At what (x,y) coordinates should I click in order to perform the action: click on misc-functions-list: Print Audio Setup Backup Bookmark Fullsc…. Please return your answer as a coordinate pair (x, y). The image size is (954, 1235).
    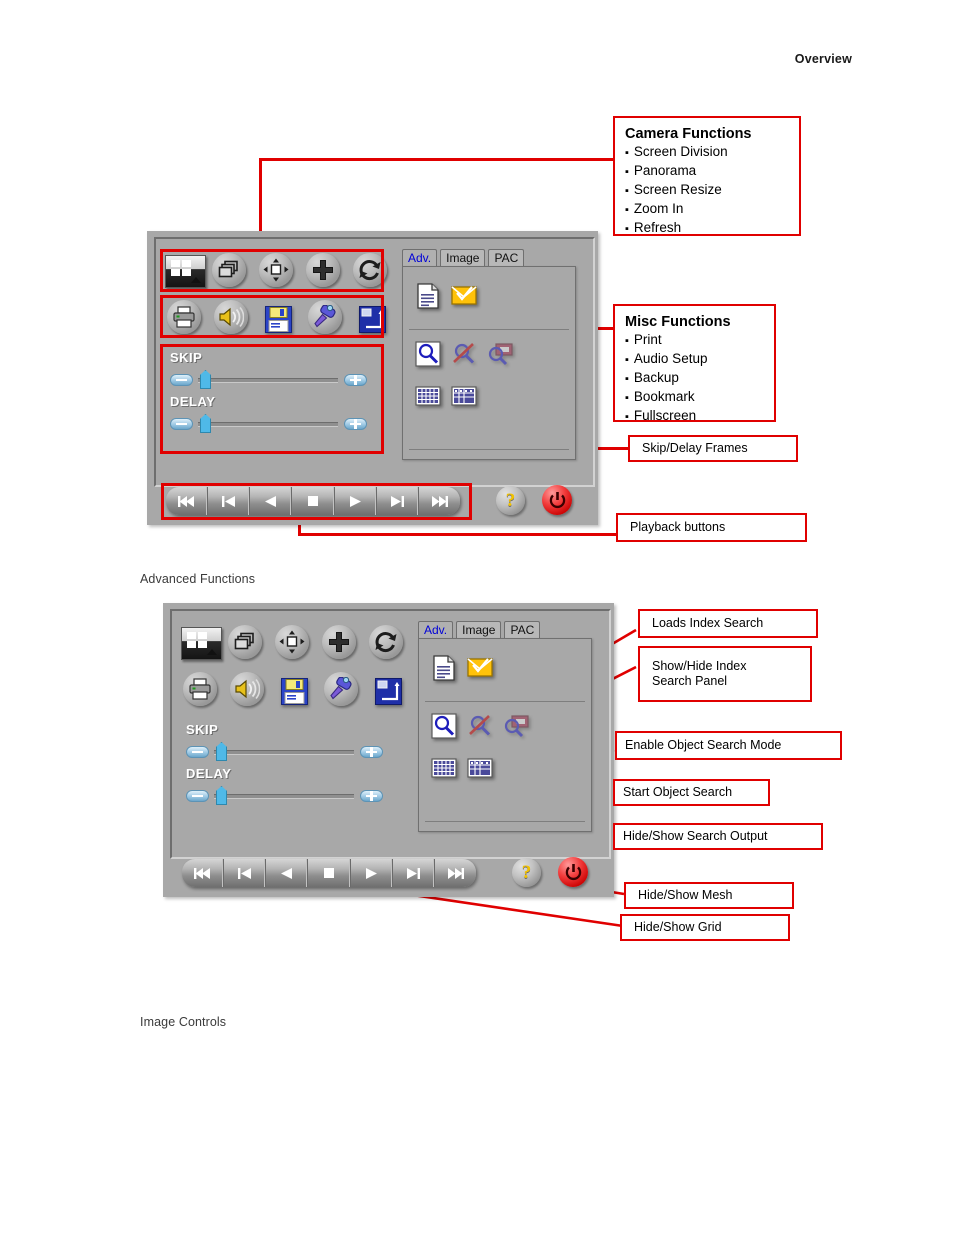
    Looking at the image, I should click on (699, 378).